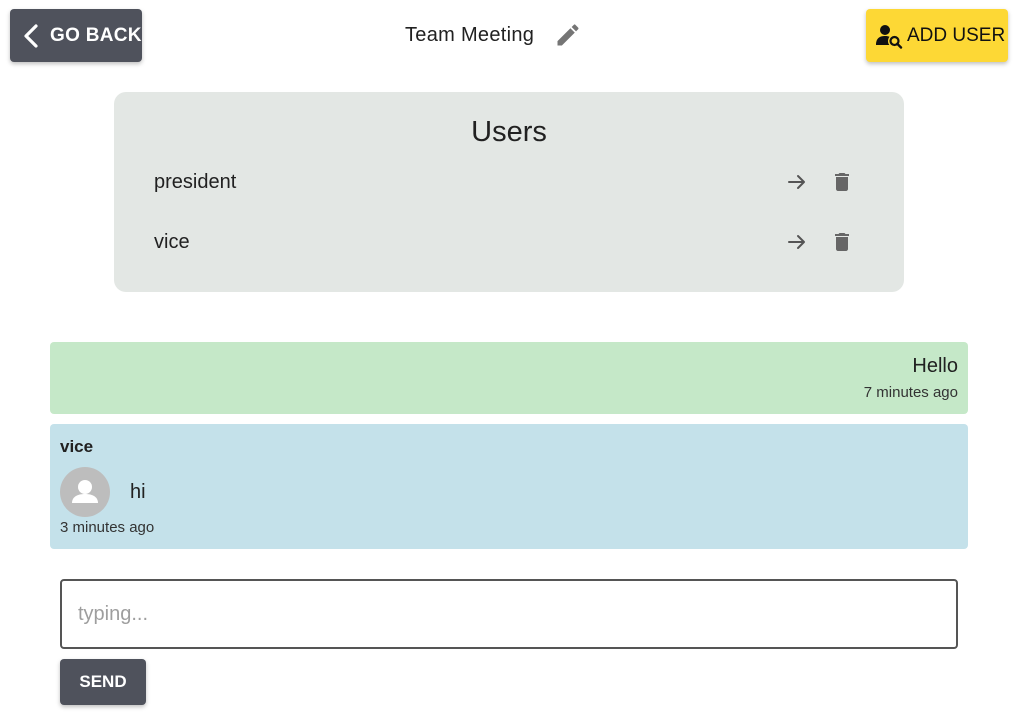  I want to click on own-message: Hello 7 minutes ago, so click(509, 378).